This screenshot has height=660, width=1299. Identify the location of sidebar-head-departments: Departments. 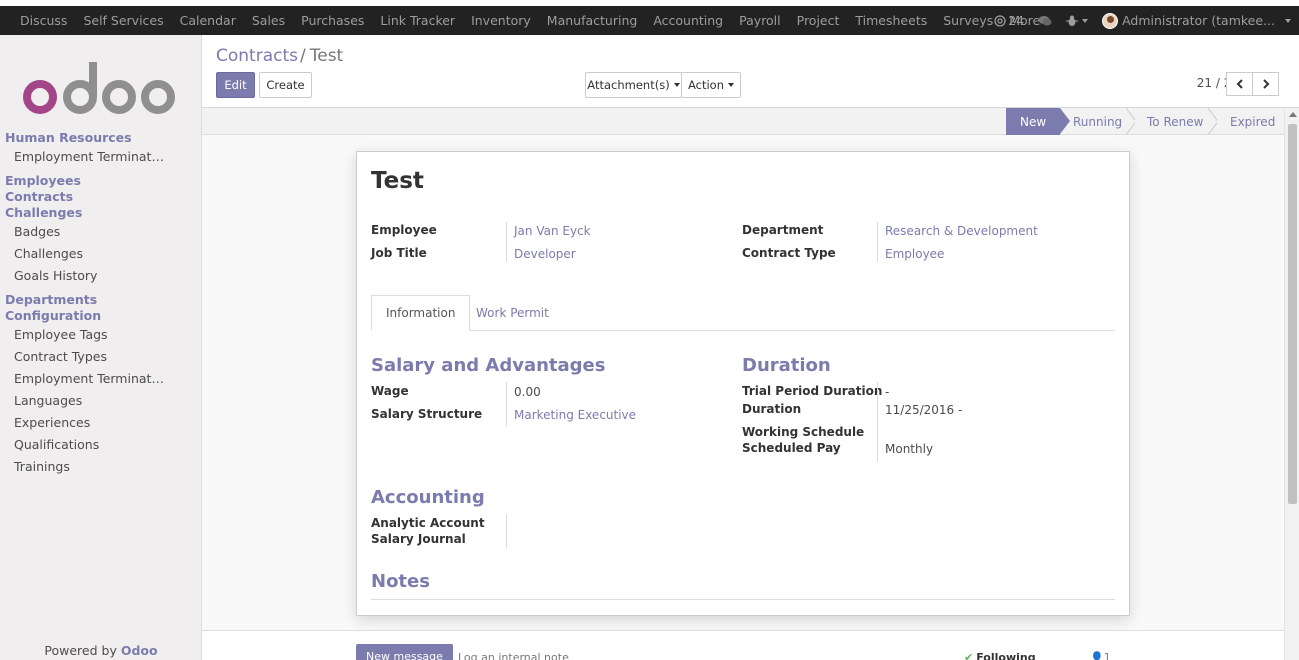
(101, 300).